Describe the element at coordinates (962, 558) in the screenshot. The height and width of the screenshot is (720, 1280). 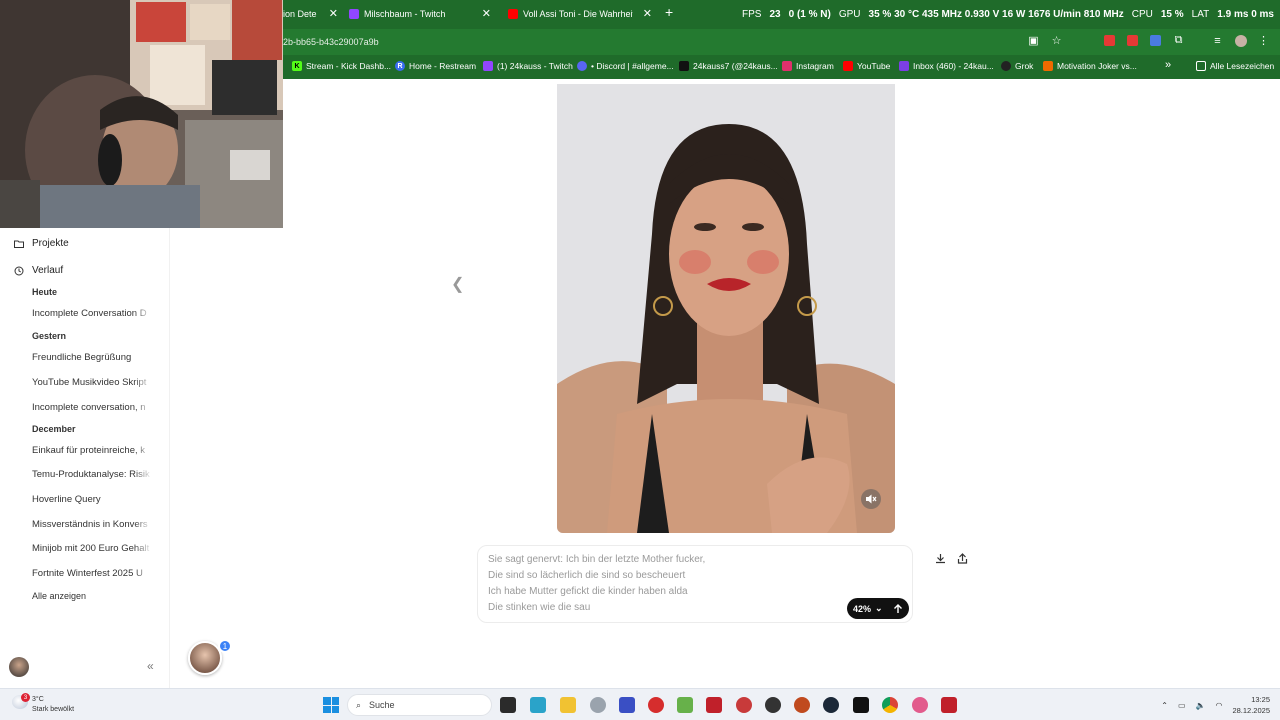
I see `share-icon` at that location.